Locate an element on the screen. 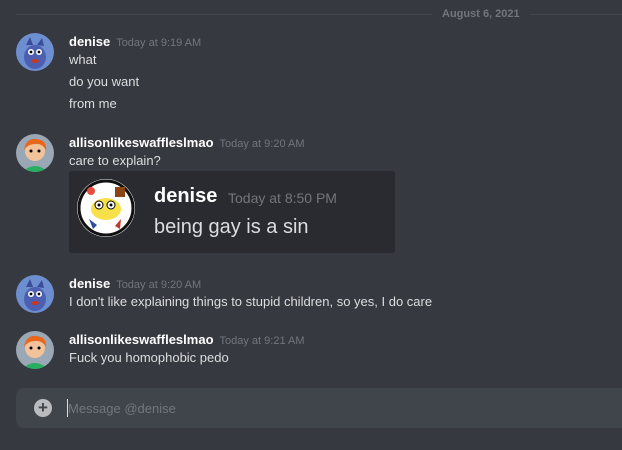  embed-timestamp: Today at 8:50 PM is located at coordinates (282, 198).